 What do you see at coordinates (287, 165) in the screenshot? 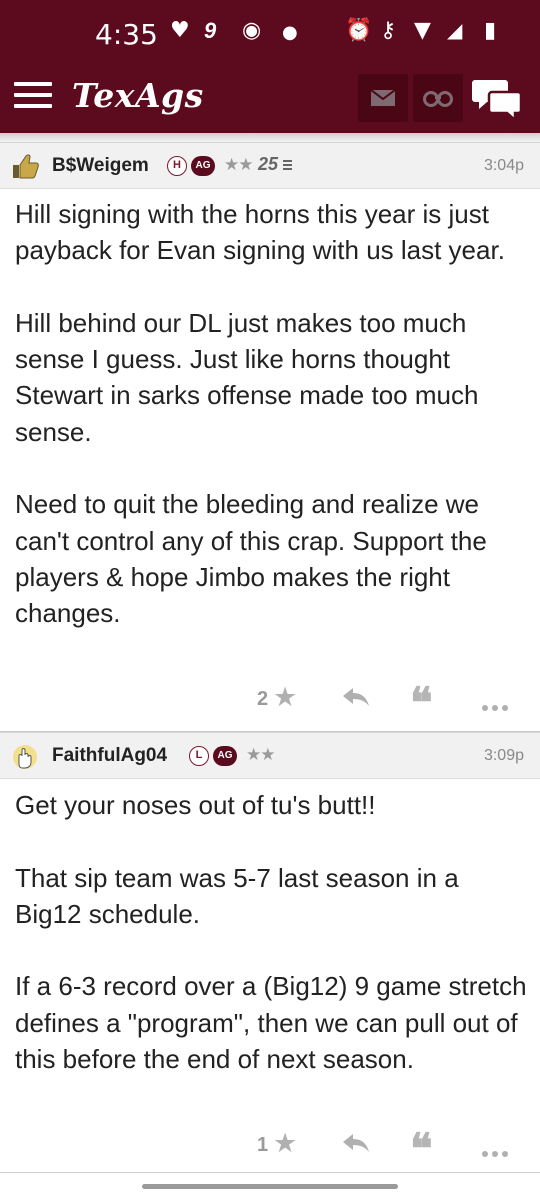
I see `rank-lines-icon` at bounding box center [287, 165].